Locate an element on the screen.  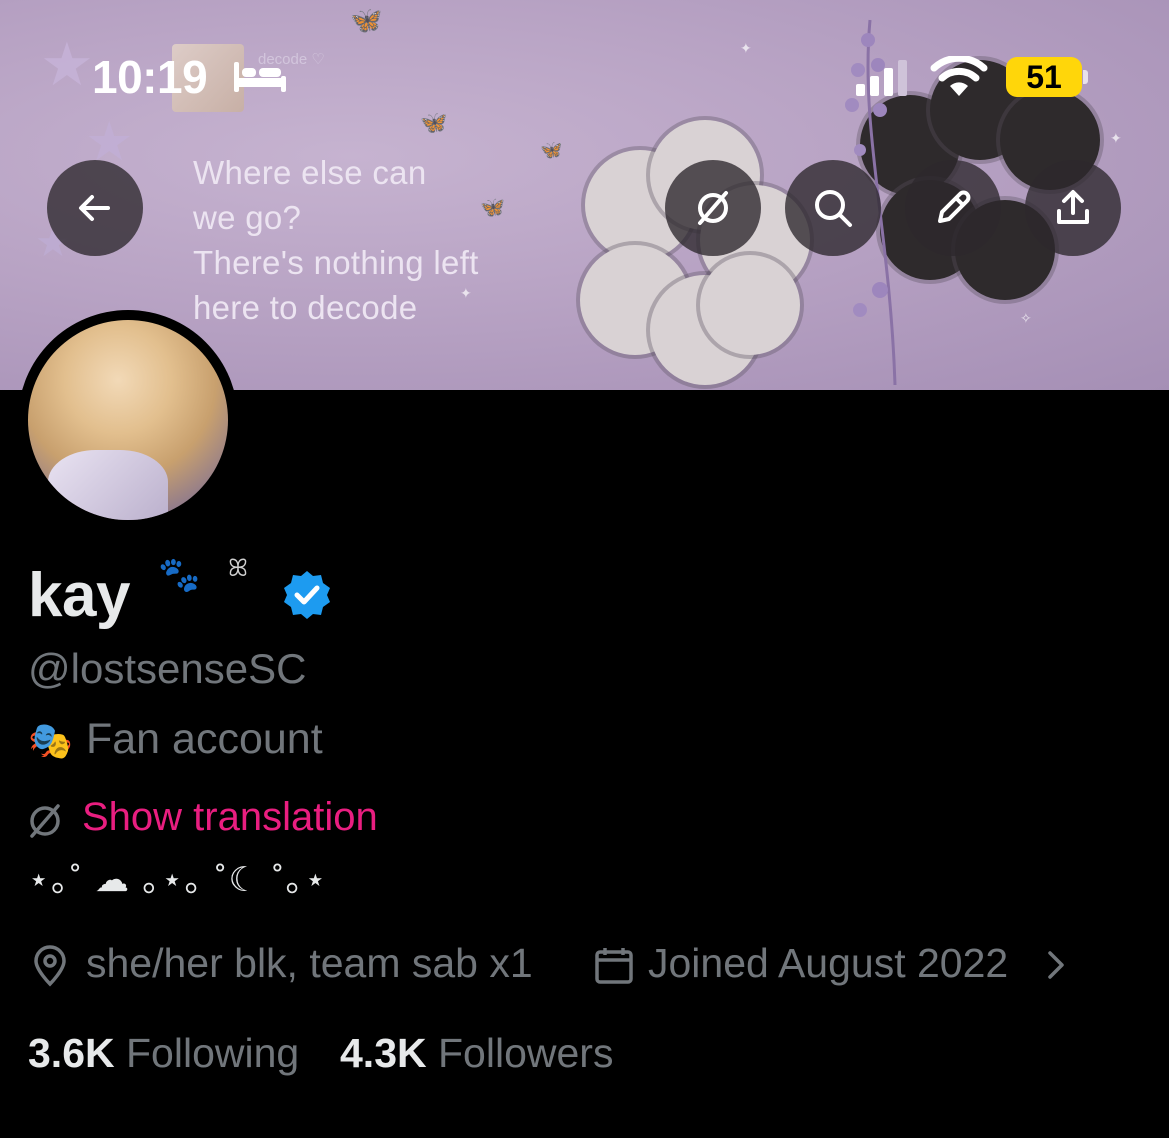
arrow-left-icon is located at coordinates (94, 208).